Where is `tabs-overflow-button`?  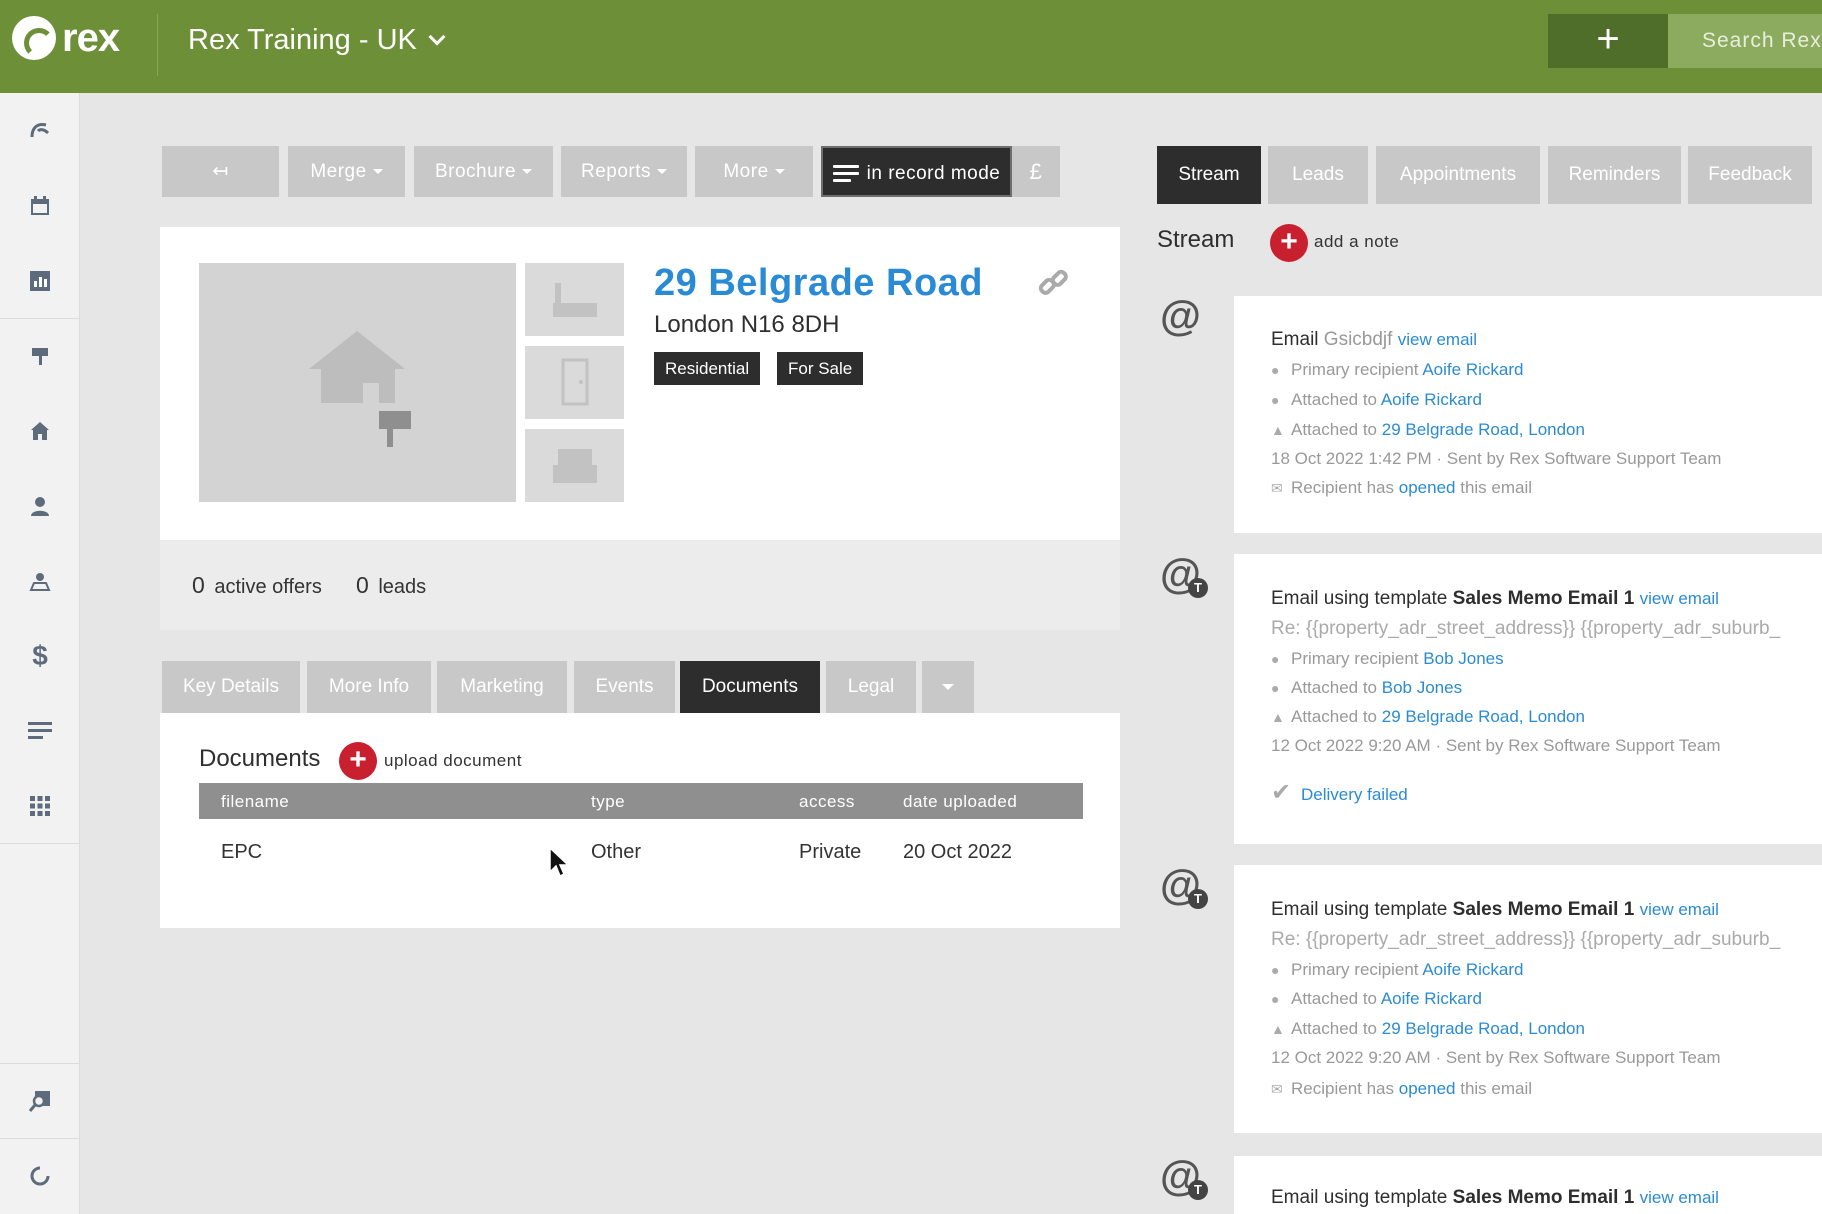 tabs-overflow-button is located at coordinates (948, 687).